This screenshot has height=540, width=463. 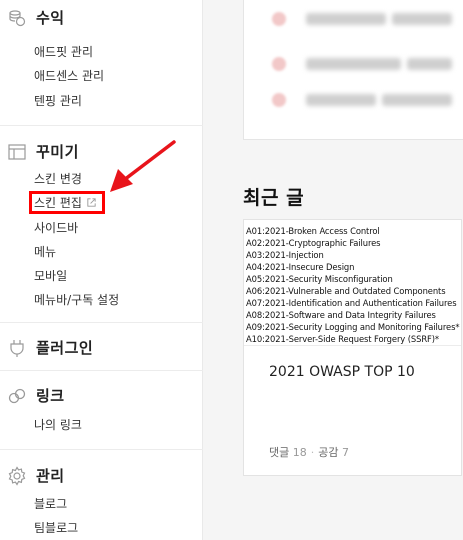 What do you see at coordinates (63, 51) in the screenshot?
I see `sidebar-item-adfit: 애드핏 관리` at bounding box center [63, 51].